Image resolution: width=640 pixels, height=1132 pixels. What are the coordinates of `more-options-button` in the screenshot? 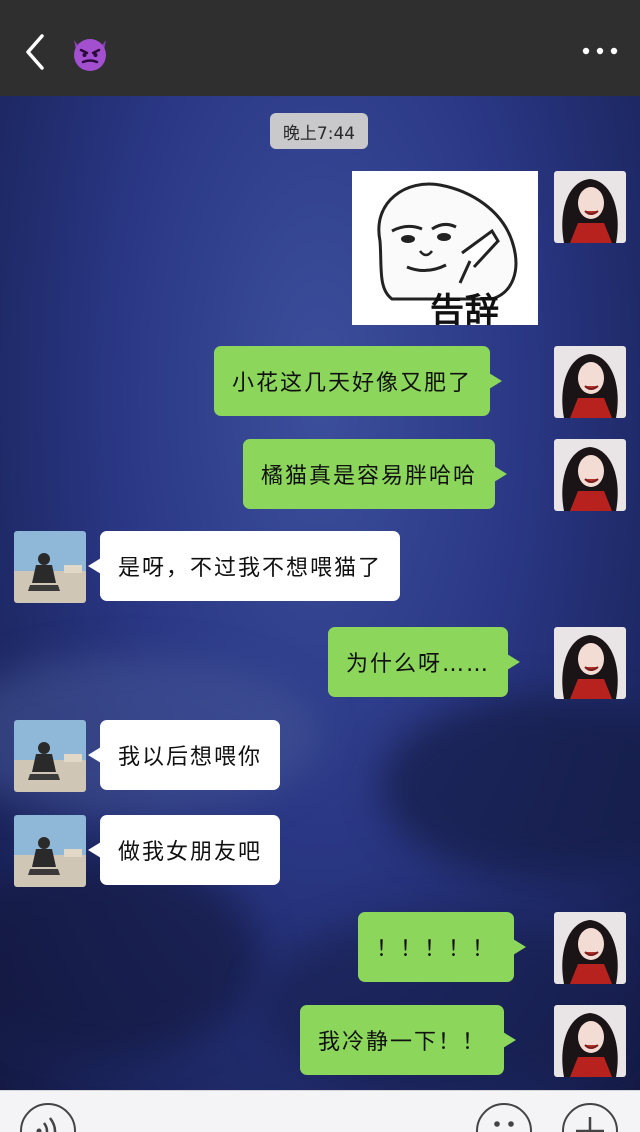 It's located at (600, 51).